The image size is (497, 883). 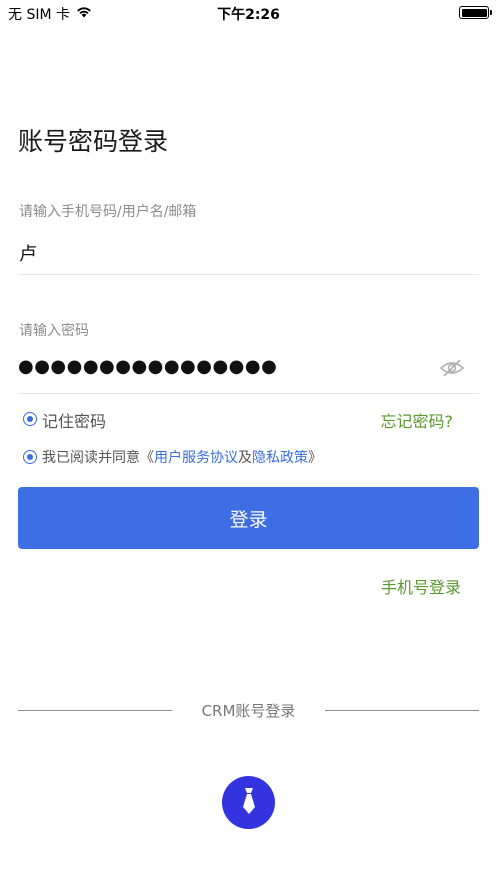 I want to click on battery-icon, so click(x=475, y=12).